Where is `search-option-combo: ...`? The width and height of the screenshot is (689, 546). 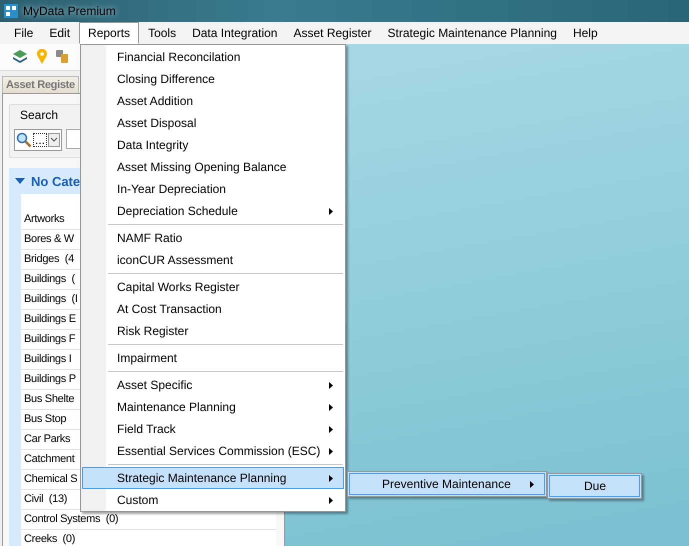
search-option-combo: ... is located at coordinates (38, 140).